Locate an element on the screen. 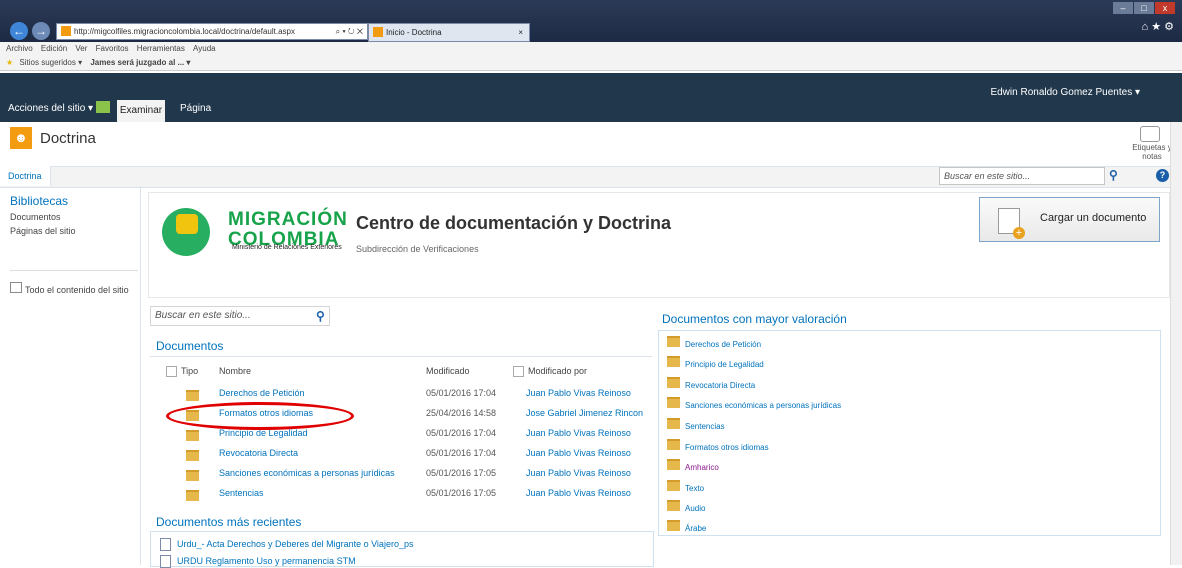 Image resolution: width=1182 pixels, height=568 pixels. search-icon: ⚲ is located at coordinates (1113, 175).